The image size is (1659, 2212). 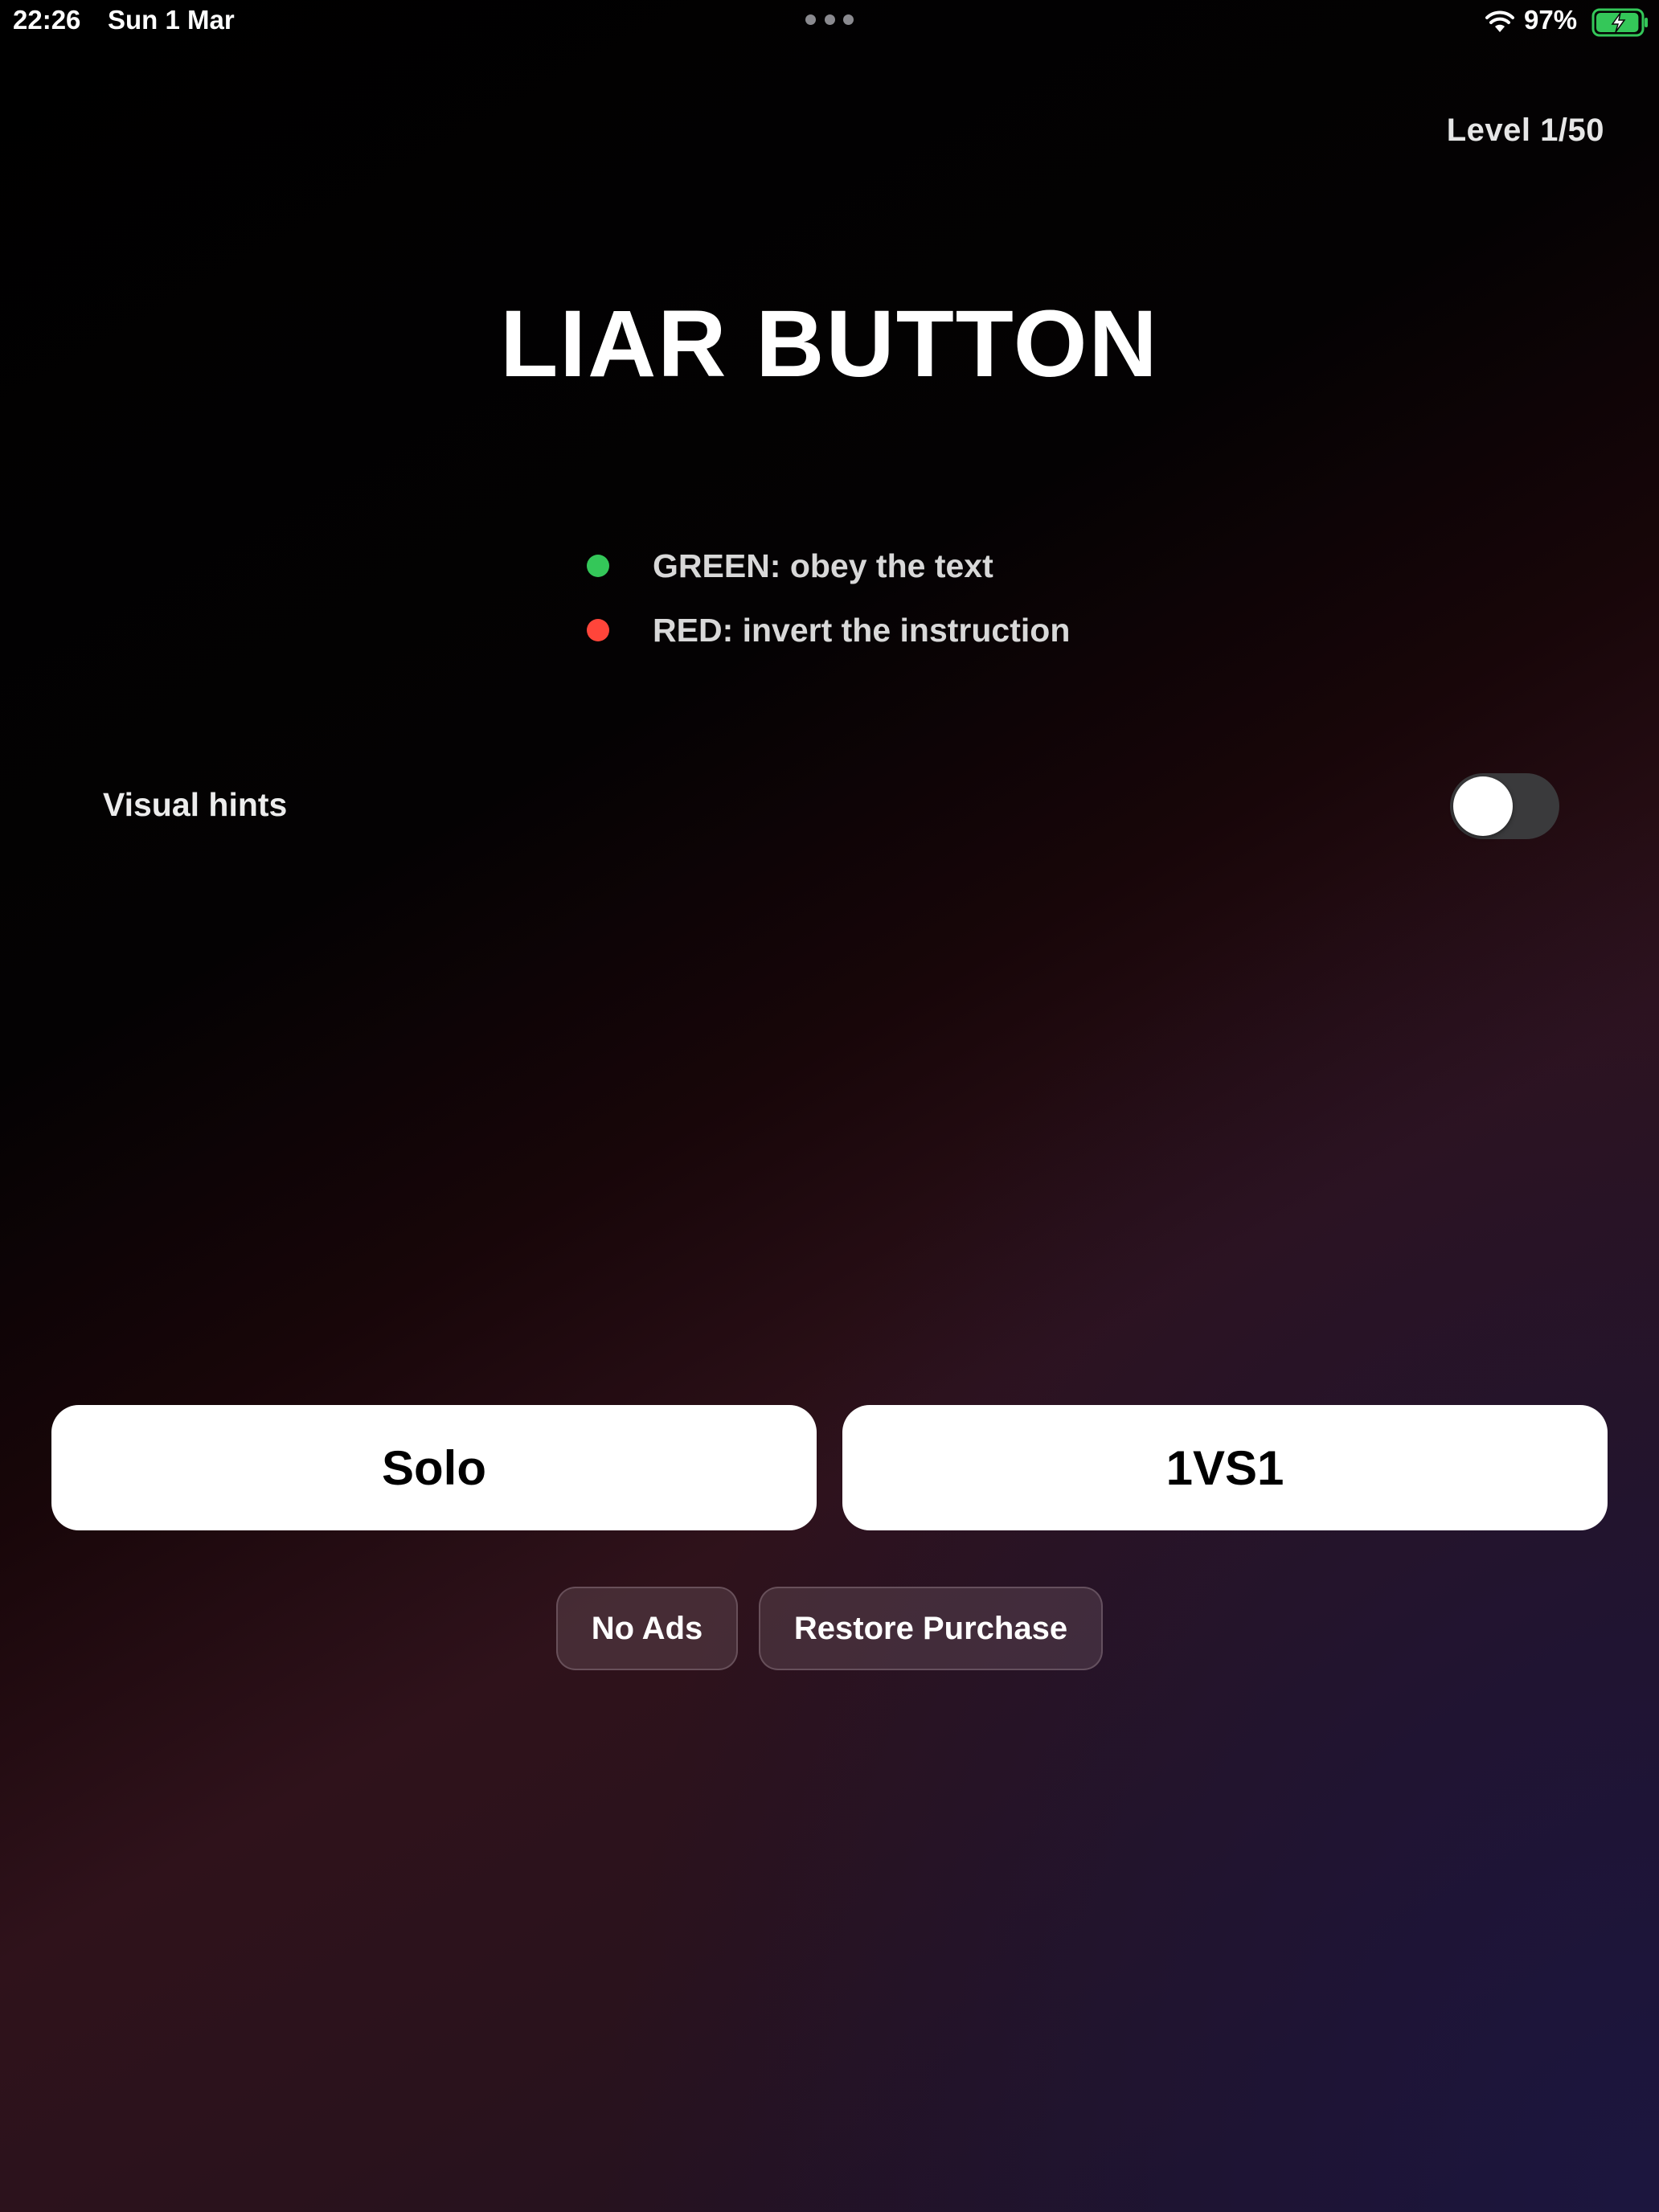 What do you see at coordinates (47, 20) in the screenshot?
I see `status-time: 22:26` at bounding box center [47, 20].